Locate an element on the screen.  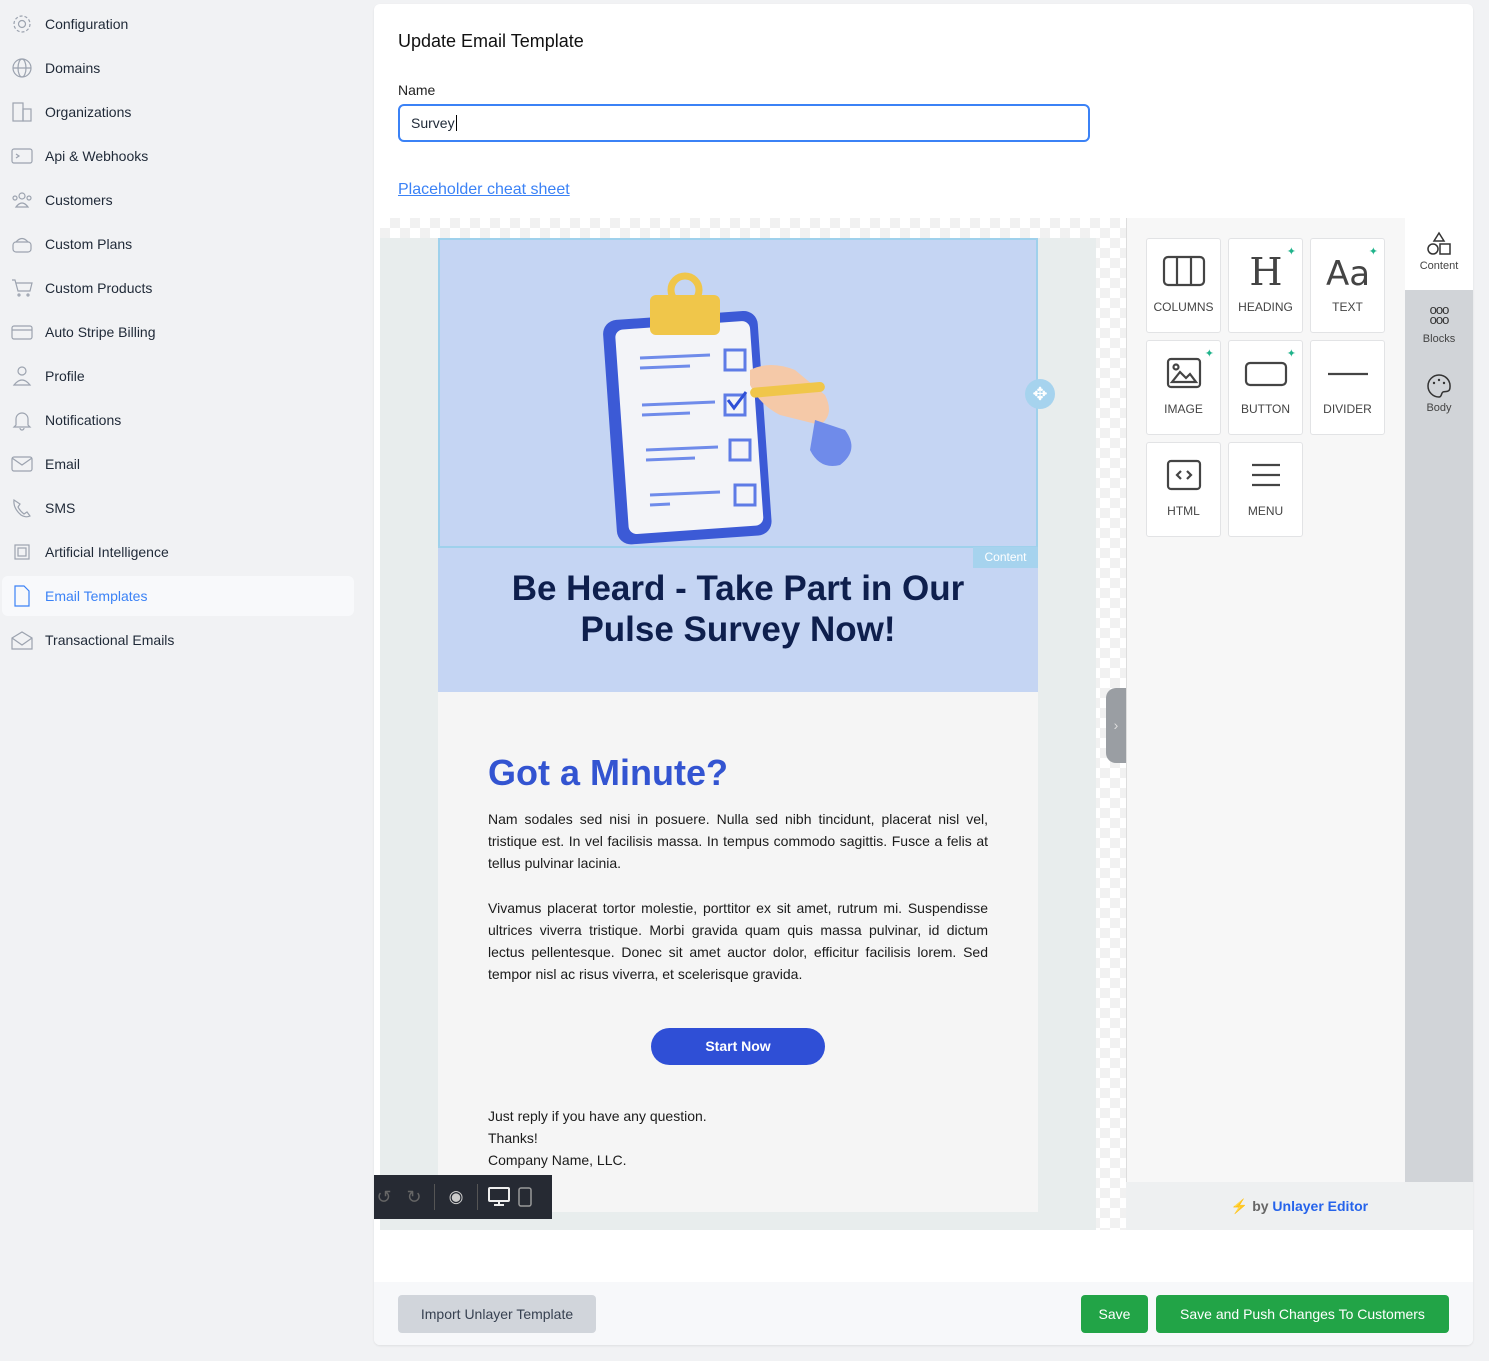
palette-icon is located at coordinates (1439, 386).